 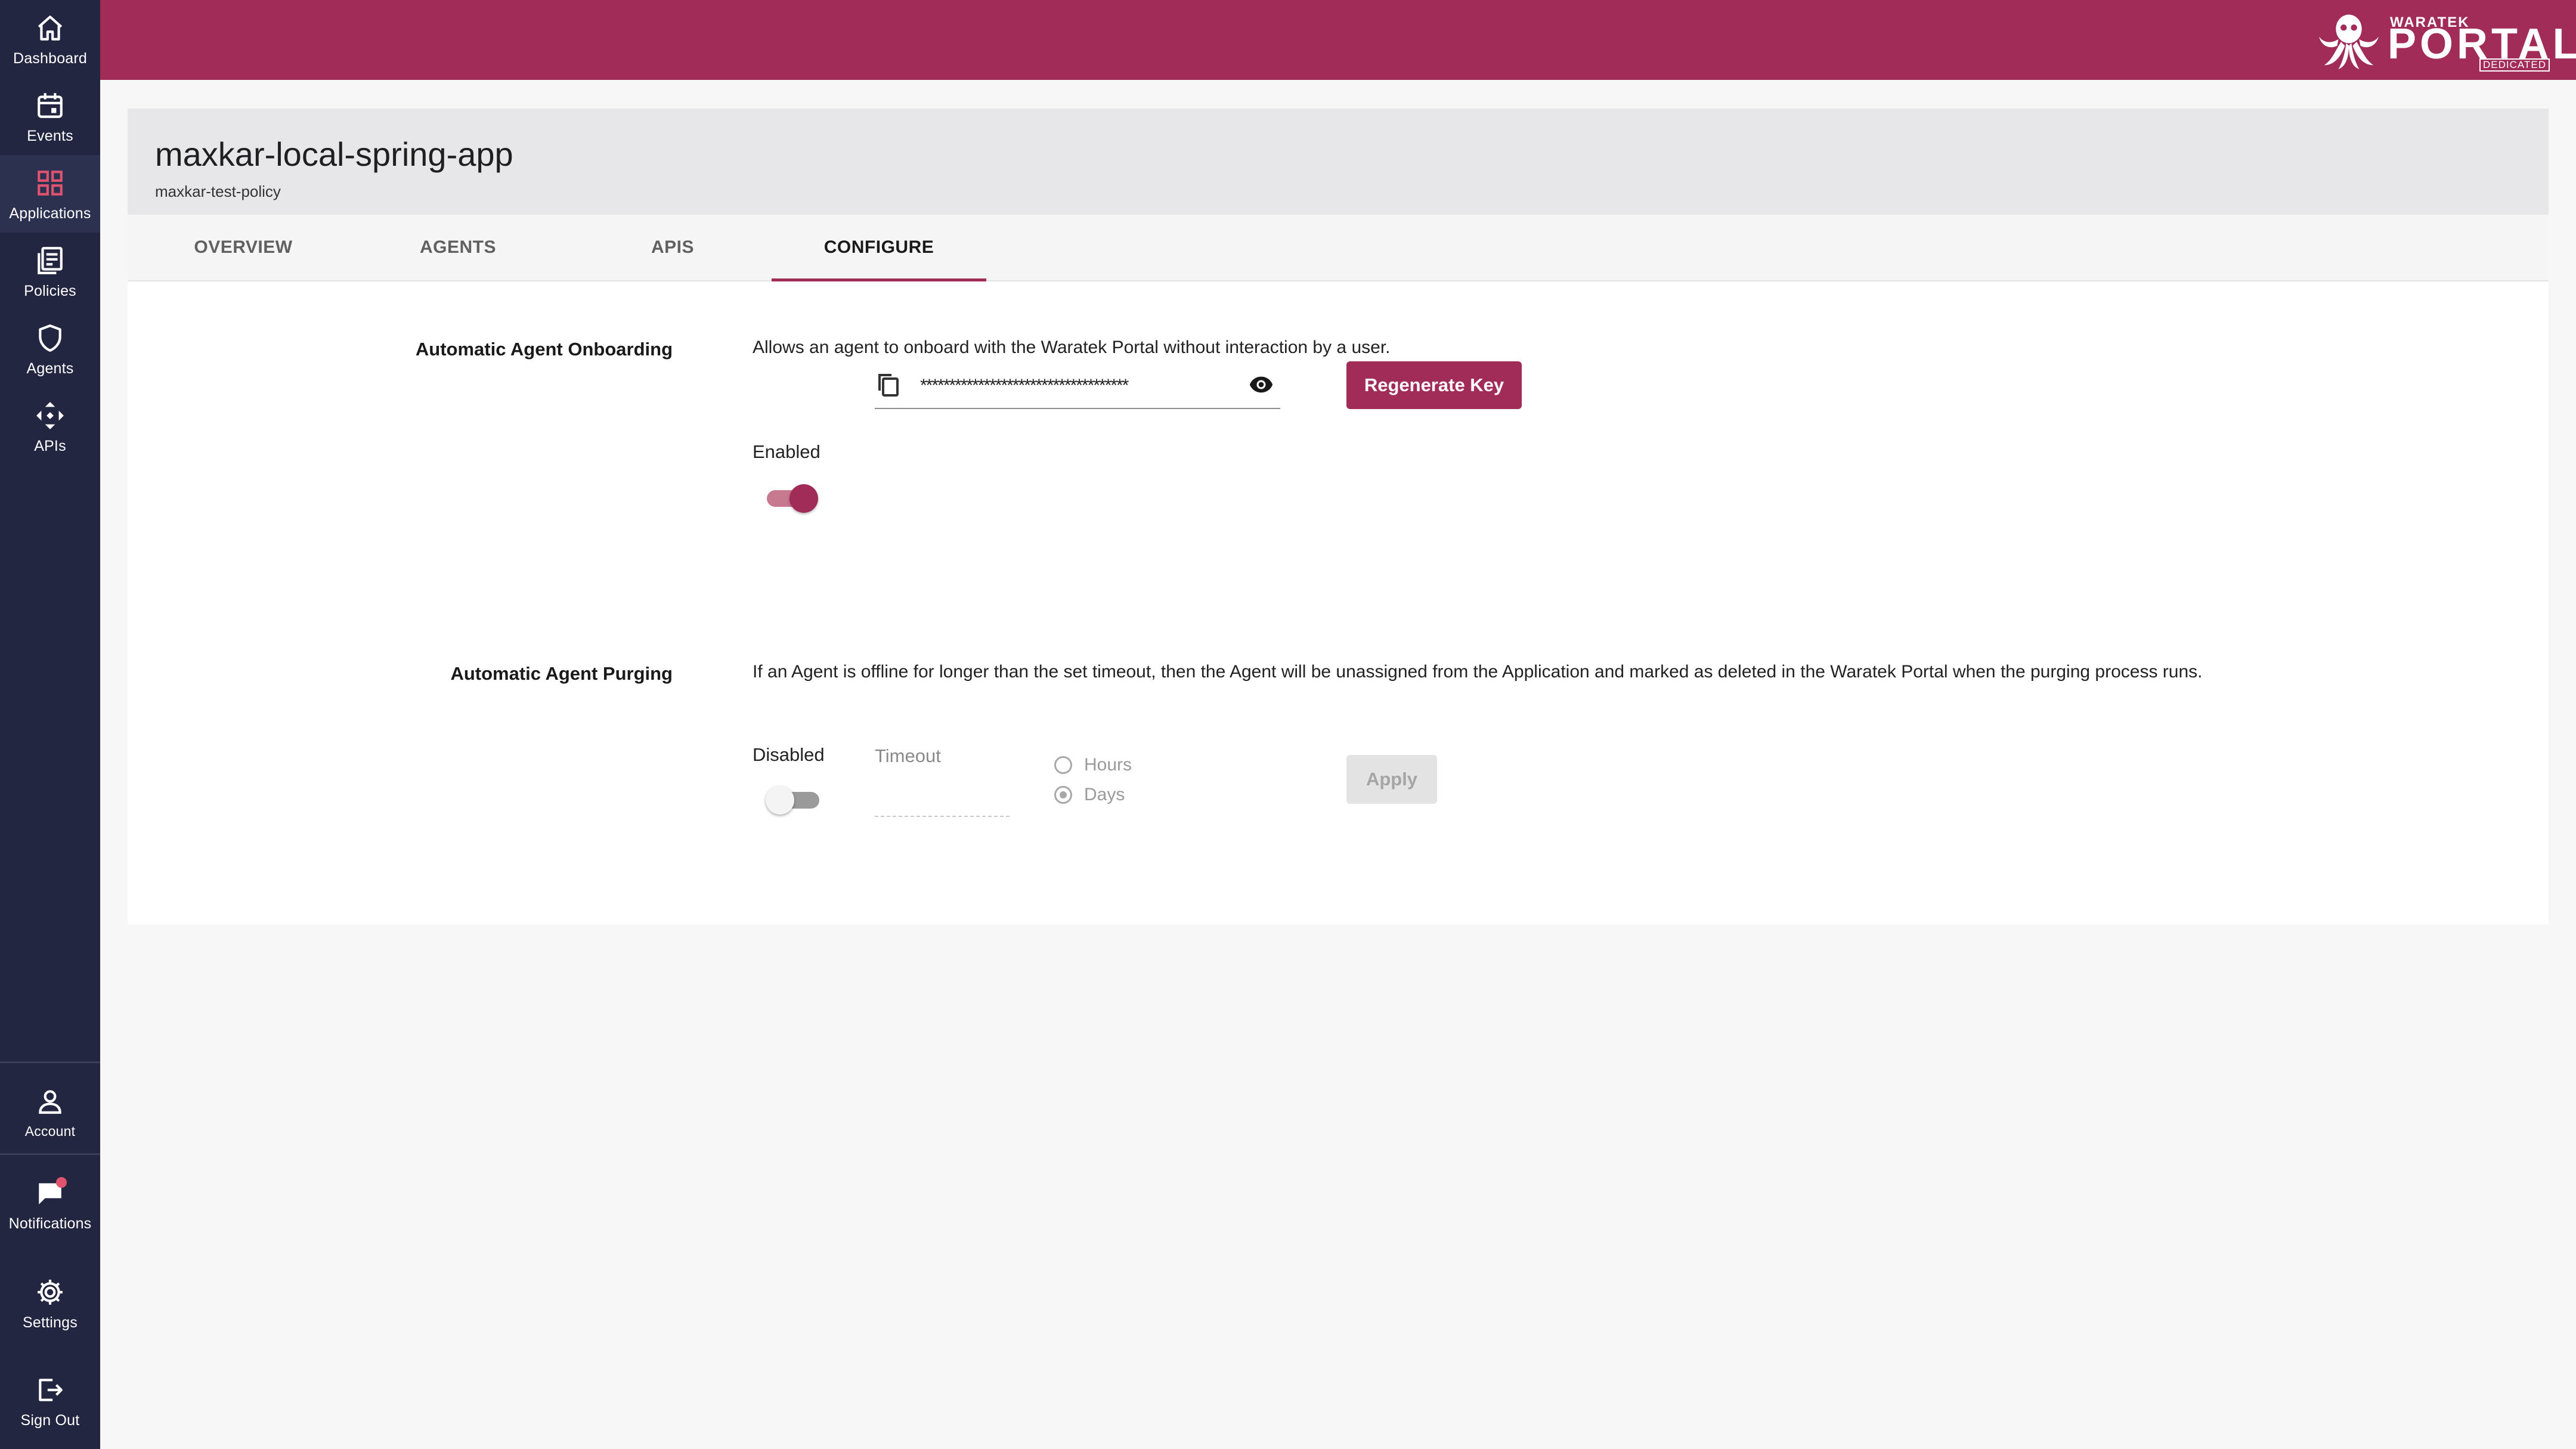 What do you see at coordinates (218, 191) in the screenshot?
I see `policy-name: maxkar-test-policy` at bounding box center [218, 191].